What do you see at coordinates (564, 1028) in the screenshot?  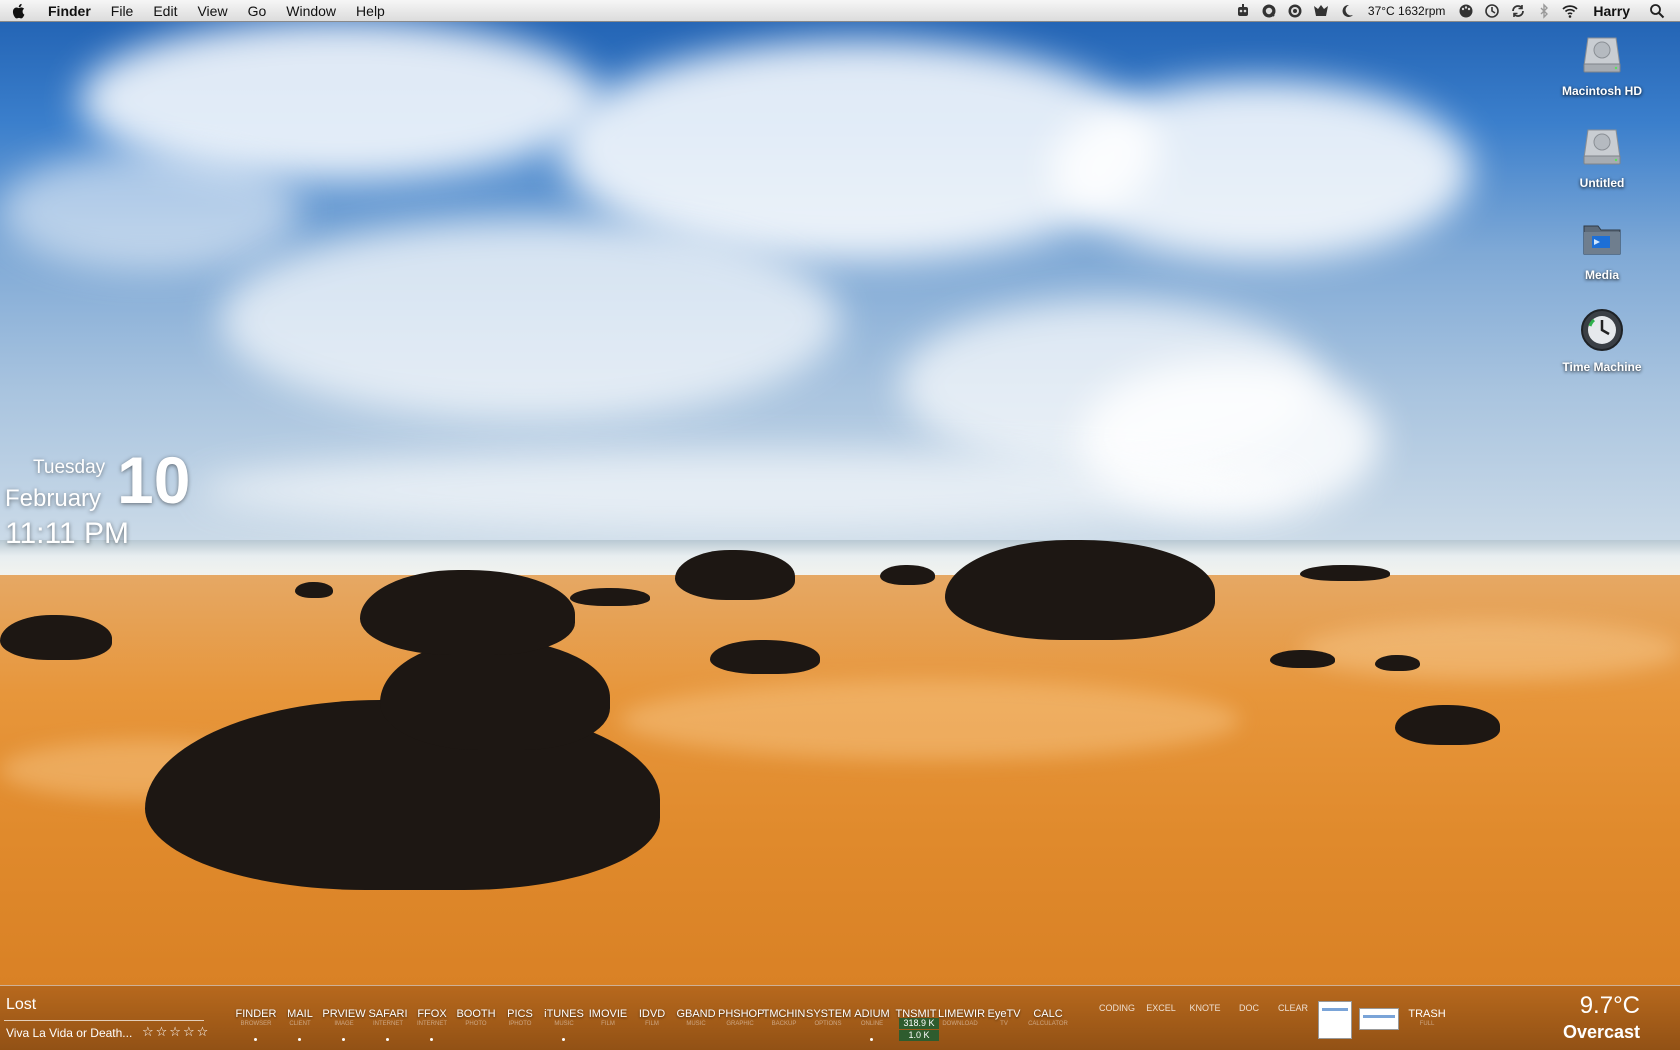 I see `dock-item-itunes: iTUNES MUSIC` at bounding box center [564, 1028].